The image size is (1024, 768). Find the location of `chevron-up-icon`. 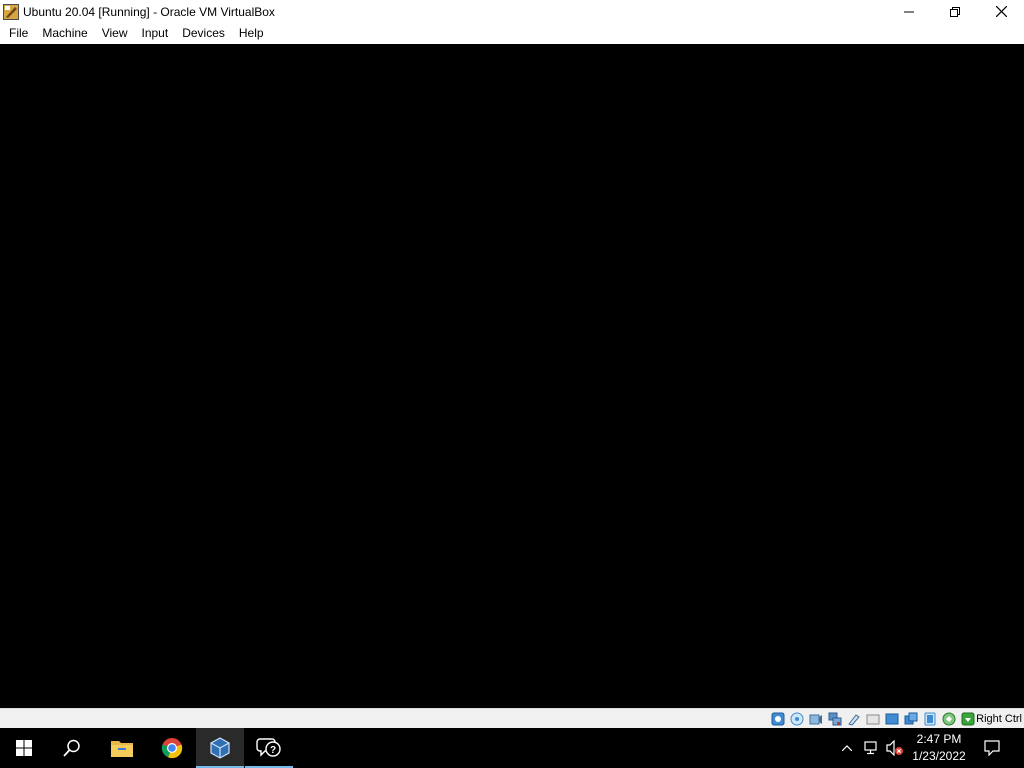

chevron-up-icon is located at coordinates (847, 748).